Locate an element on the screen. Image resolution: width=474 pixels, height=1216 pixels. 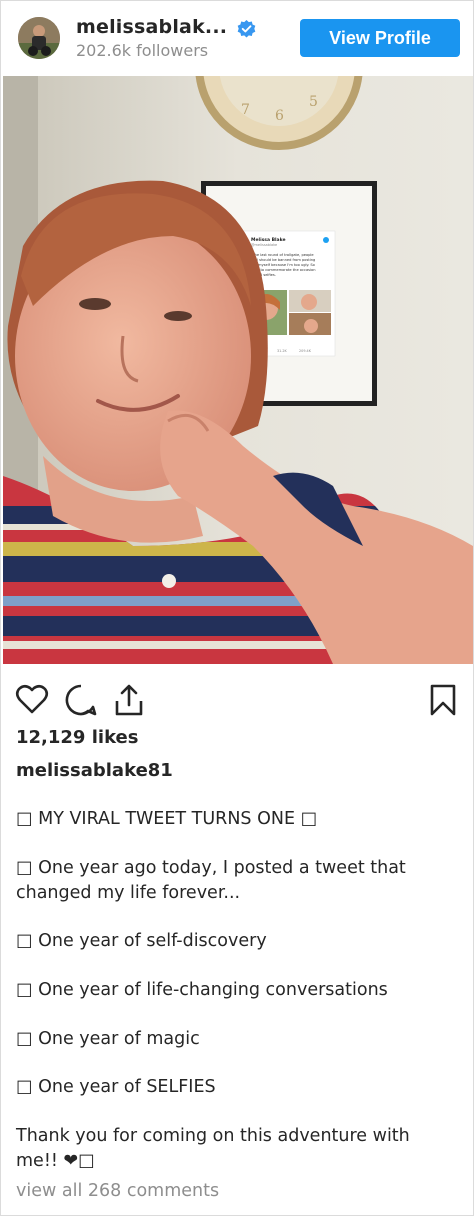
caption-author: melissablake81 is located at coordinates (94, 770).